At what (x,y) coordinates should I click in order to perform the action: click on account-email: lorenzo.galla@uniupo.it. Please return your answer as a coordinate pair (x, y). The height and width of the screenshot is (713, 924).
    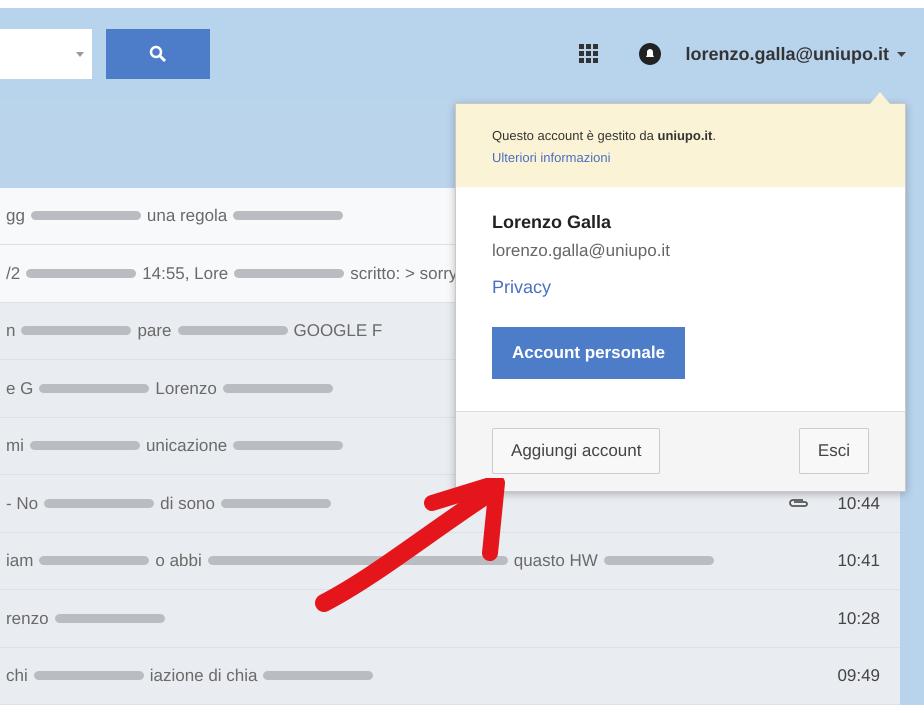
    Looking at the image, I should click on (787, 54).